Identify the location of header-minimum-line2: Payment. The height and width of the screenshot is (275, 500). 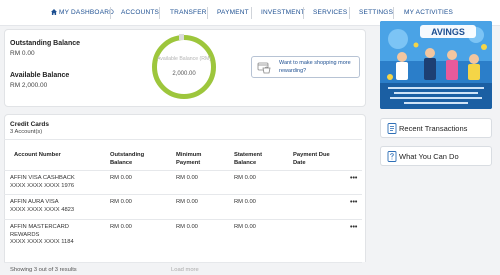
(188, 162).